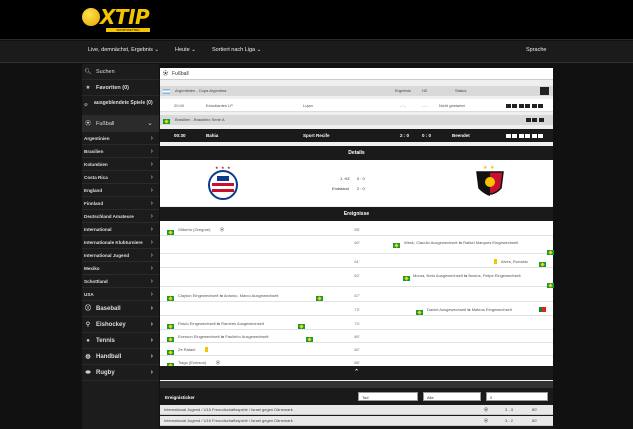 Image resolution: width=633 pixels, height=429 pixels. I want to click on logo-subtext: SPORTWETTEN, so click(128, 30).